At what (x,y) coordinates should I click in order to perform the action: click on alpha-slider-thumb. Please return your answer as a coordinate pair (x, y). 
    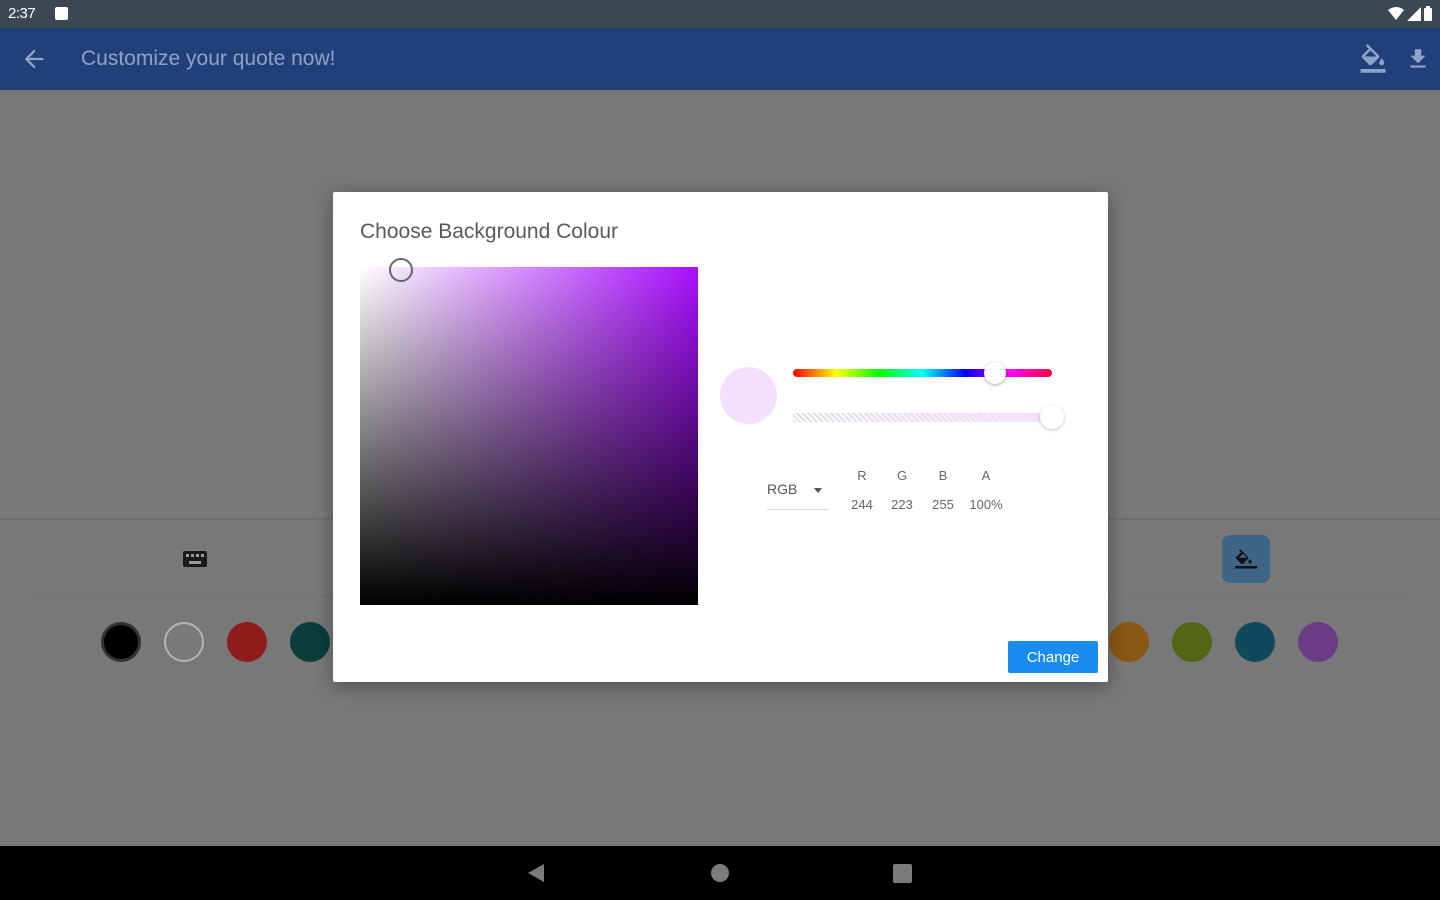
    Looking at the image, I should click on (1052, 417).